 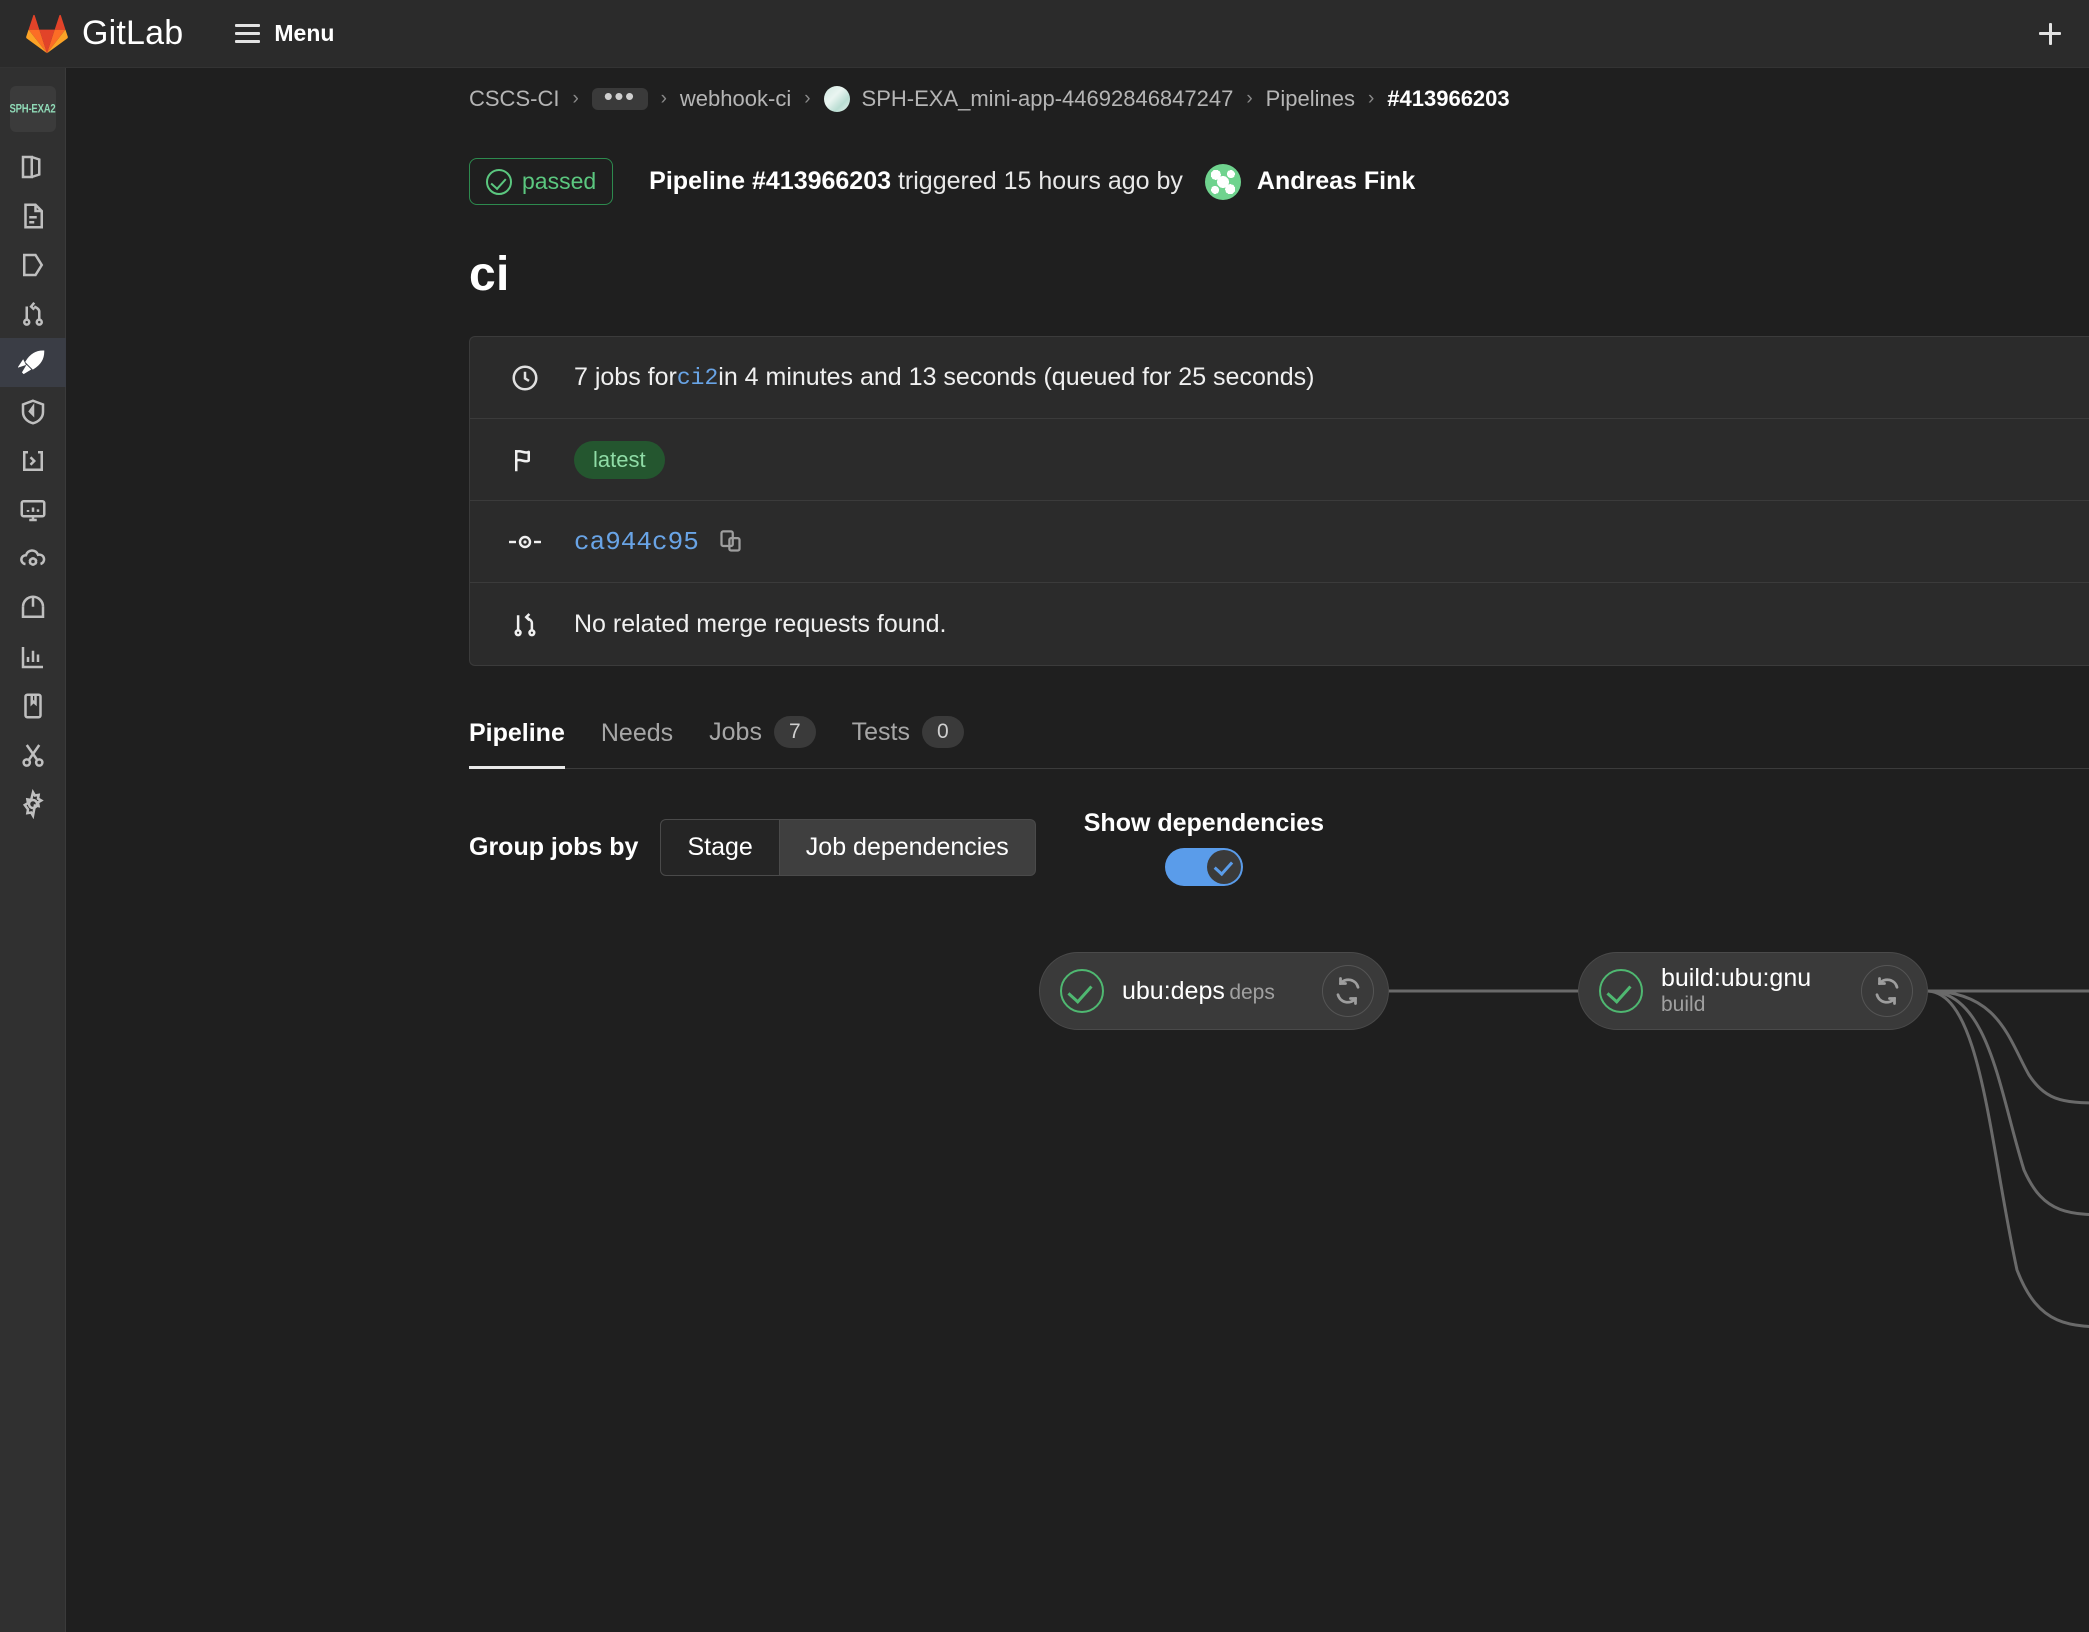 I want to click on plus-icon, so click(x=2050, y=34).